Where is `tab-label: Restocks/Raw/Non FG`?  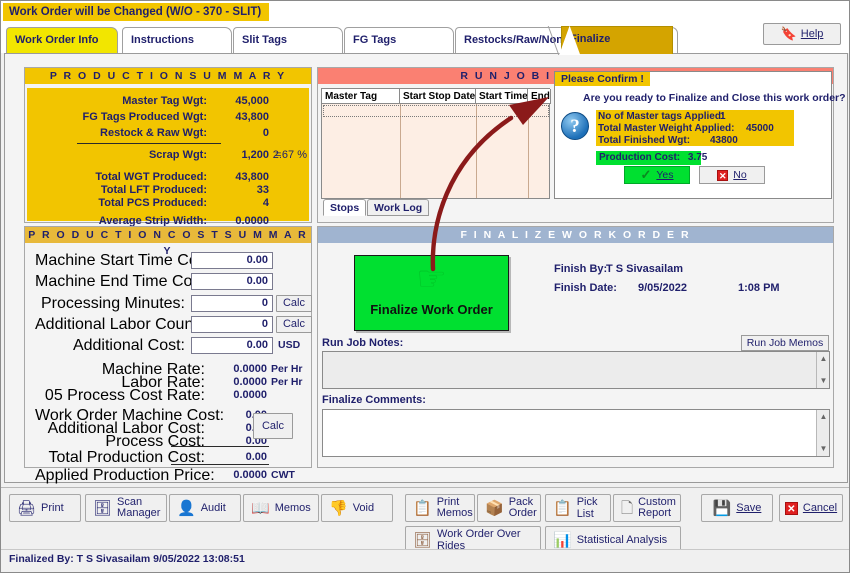
tab-label: Restocks/Raw/Non FG is located at coordinates (514, 40).